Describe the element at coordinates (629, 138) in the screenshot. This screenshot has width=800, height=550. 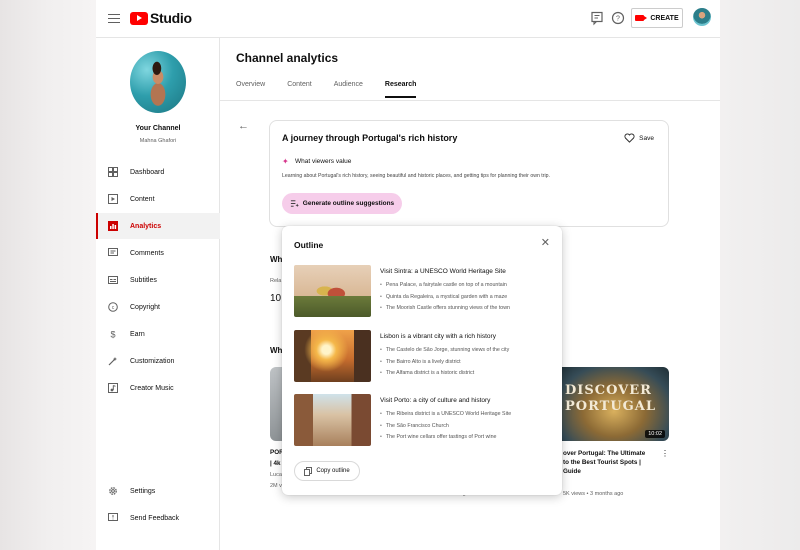
I see `heart-icon` at that location.